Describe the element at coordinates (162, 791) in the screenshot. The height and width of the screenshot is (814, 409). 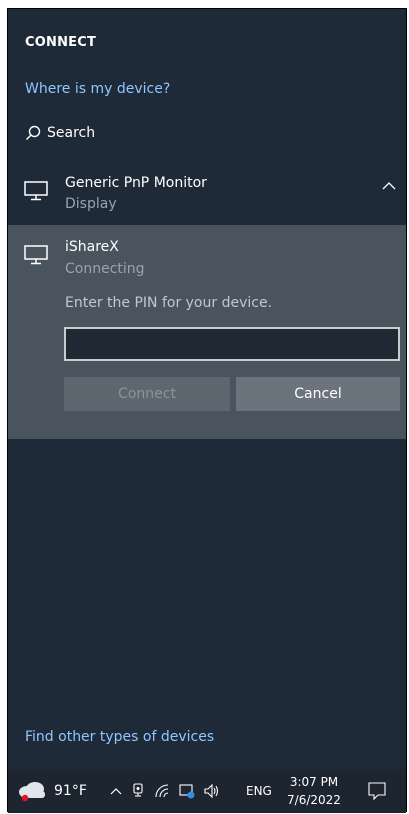
I see `wifi-icon` at that location.